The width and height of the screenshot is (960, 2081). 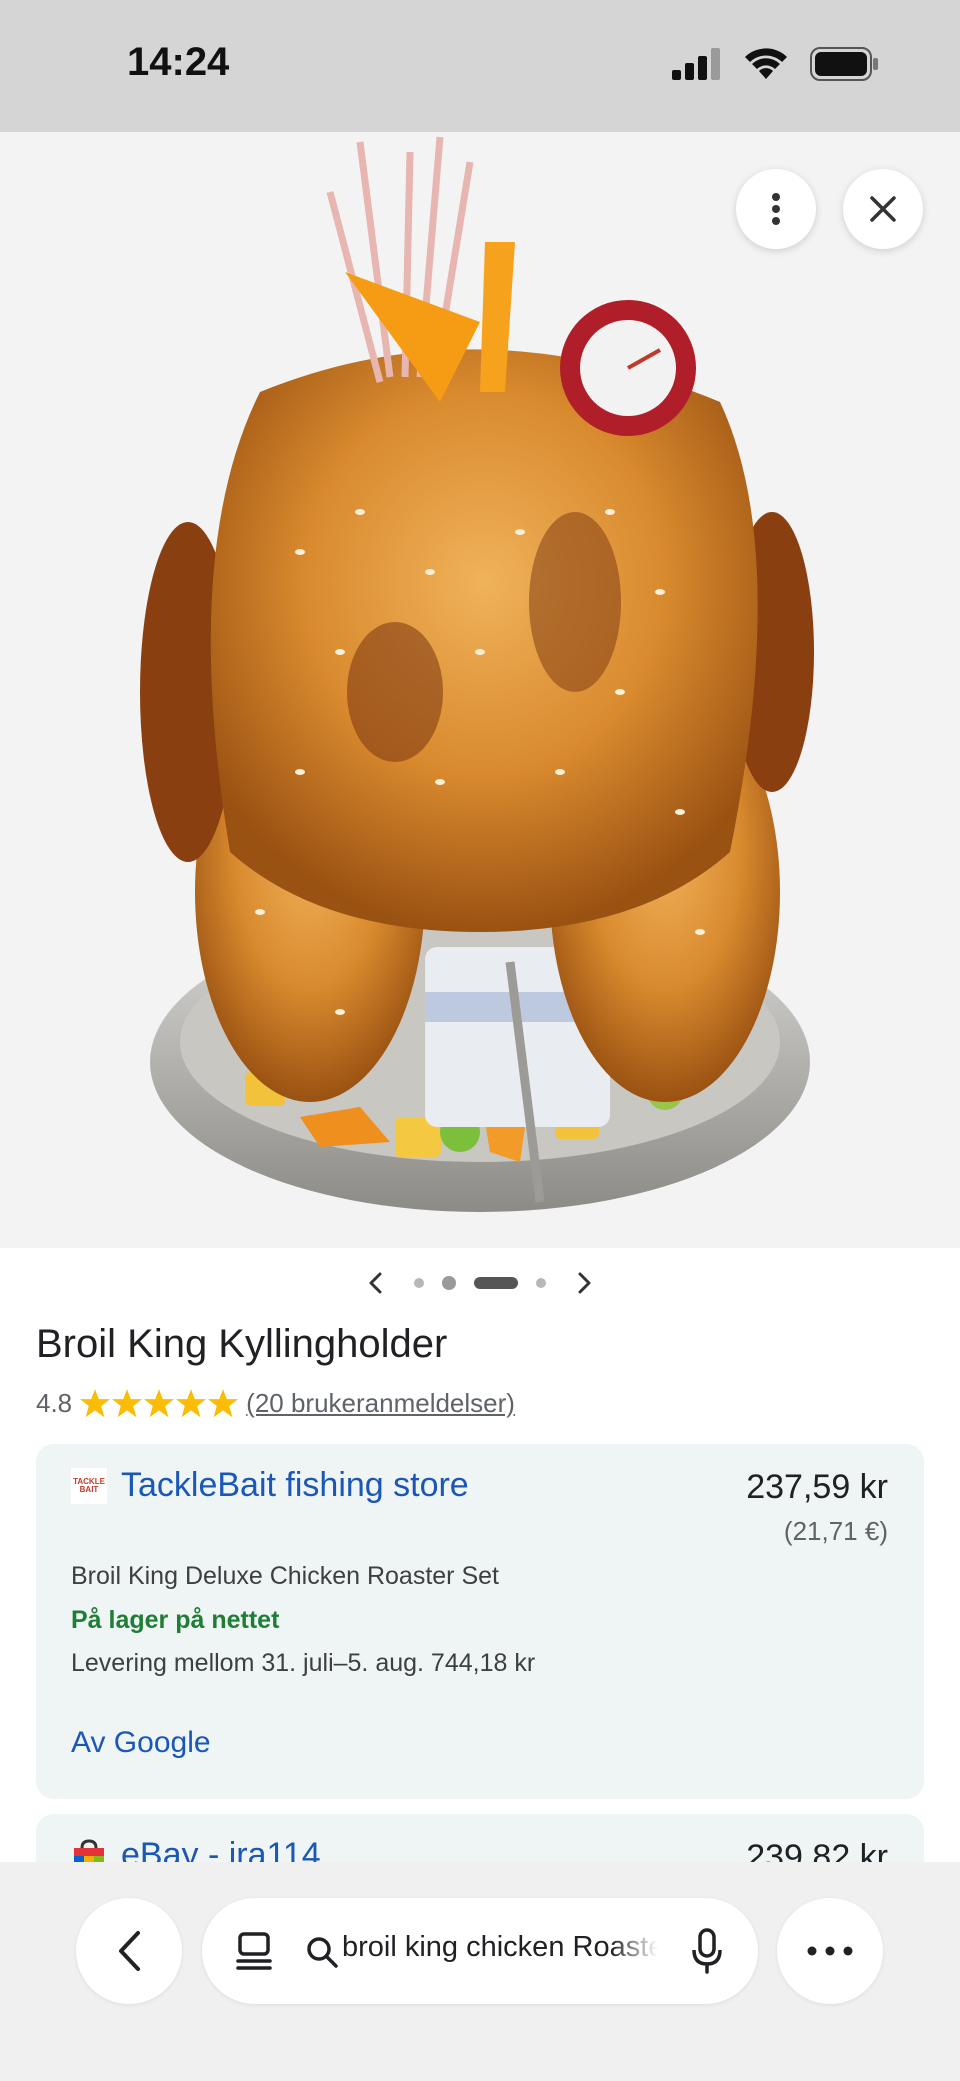 What do you see at coordinates (254, 1951) in the screenshot?
I see `tabs-icon` at bounding box center [254, 1951].